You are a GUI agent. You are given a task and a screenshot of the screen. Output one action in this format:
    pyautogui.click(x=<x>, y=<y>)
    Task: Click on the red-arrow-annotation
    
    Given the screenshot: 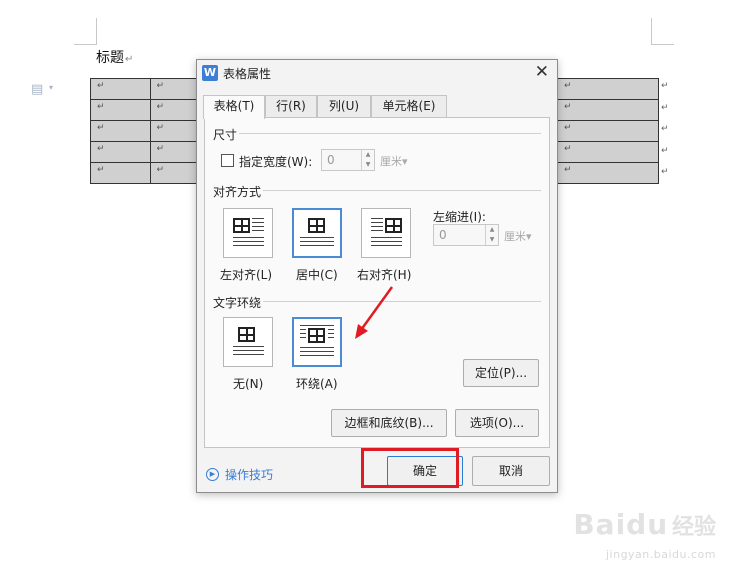 What is the action you would take?
    pyautogui.click(x=374, y=312)
    